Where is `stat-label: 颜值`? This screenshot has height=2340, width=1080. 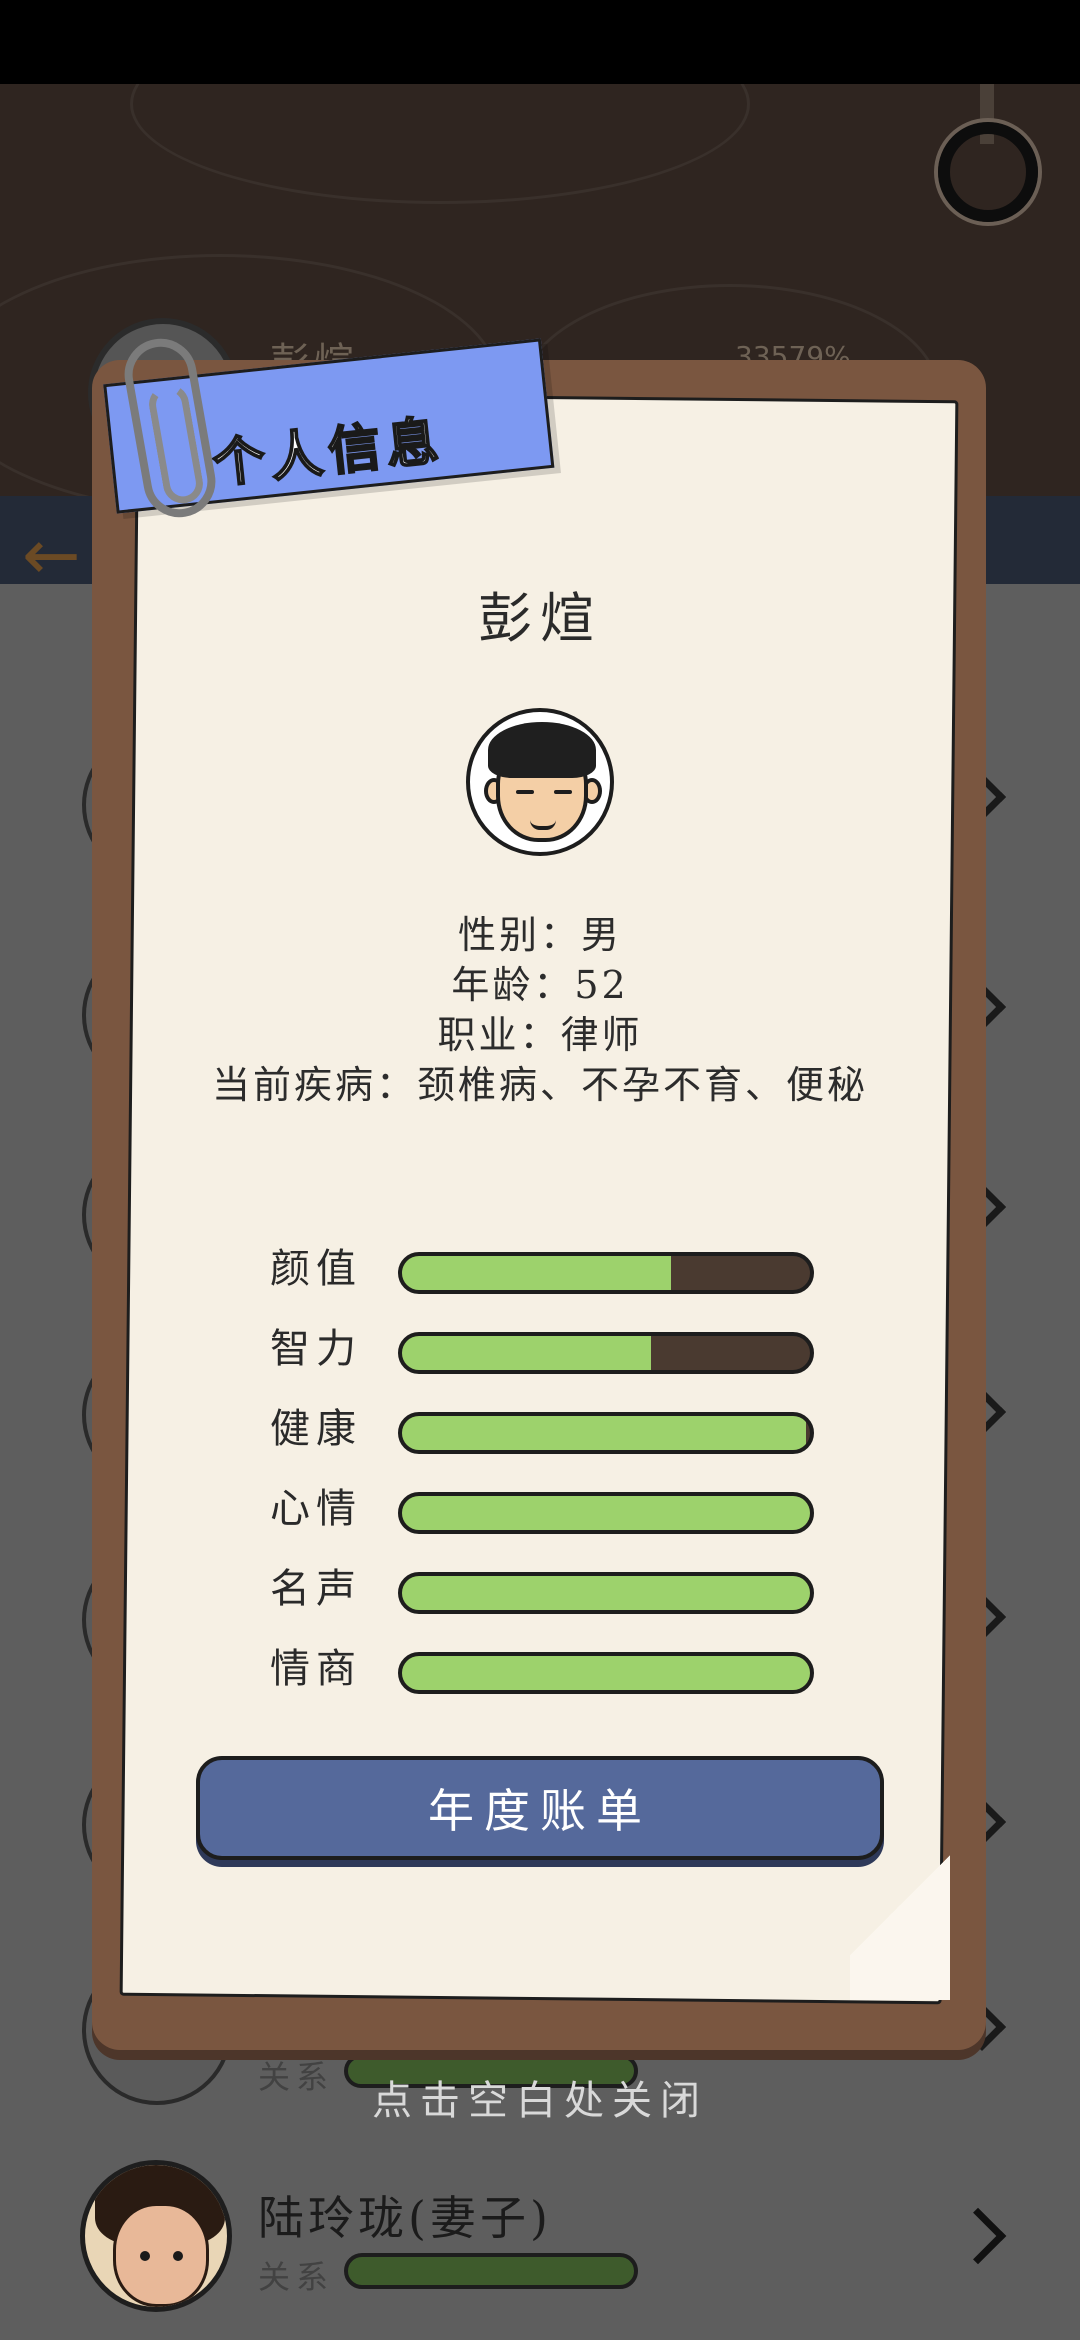 stat-label: 颜值 is located at coordinates (316, 1269).